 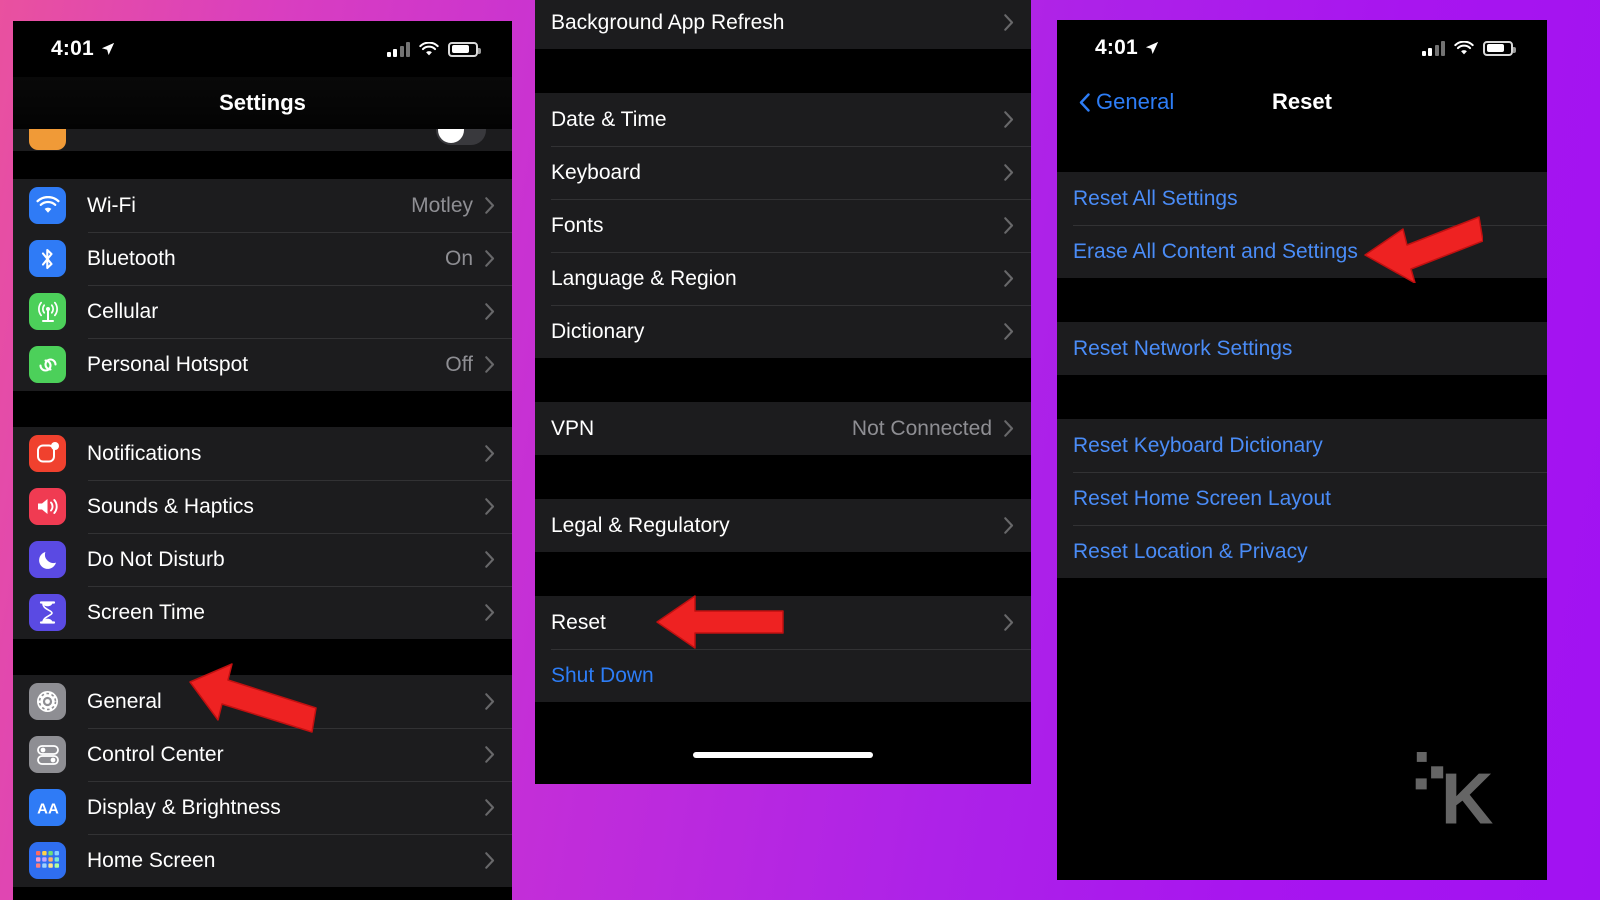 I want to click on reset-row-reset-network-settings: Reset Network Settings, so click(x=1302, y=348).